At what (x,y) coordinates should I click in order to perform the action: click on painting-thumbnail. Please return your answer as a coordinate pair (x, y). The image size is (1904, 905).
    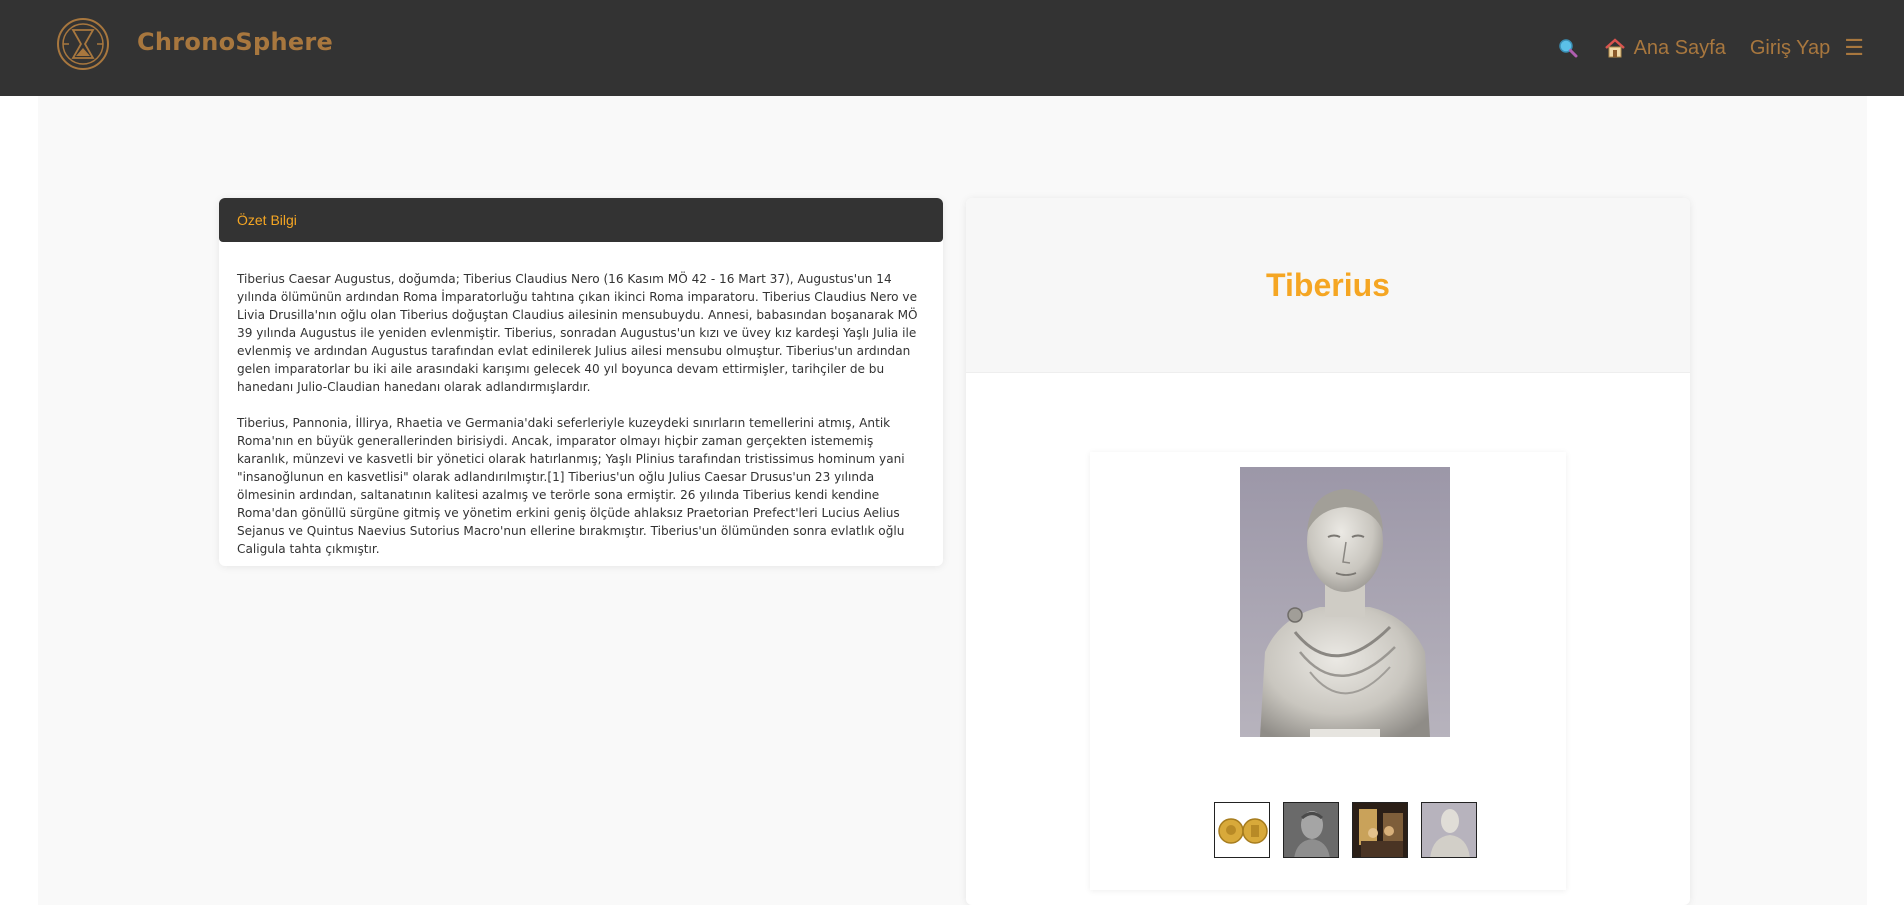
    Looking at the image, I should click on (1380, 830).